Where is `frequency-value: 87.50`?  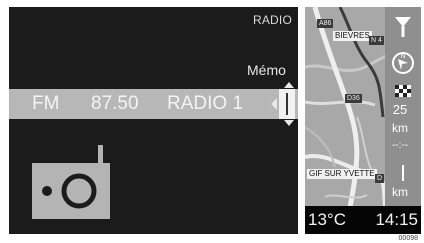
frequency-value: 87.50 is located at coordinates (115, 103).